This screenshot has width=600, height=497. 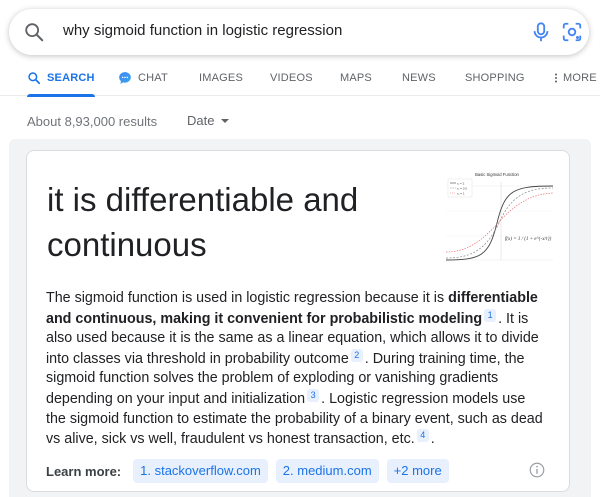 I want to click on date-filter-dropdown: Date, so click(x=208, y=120).